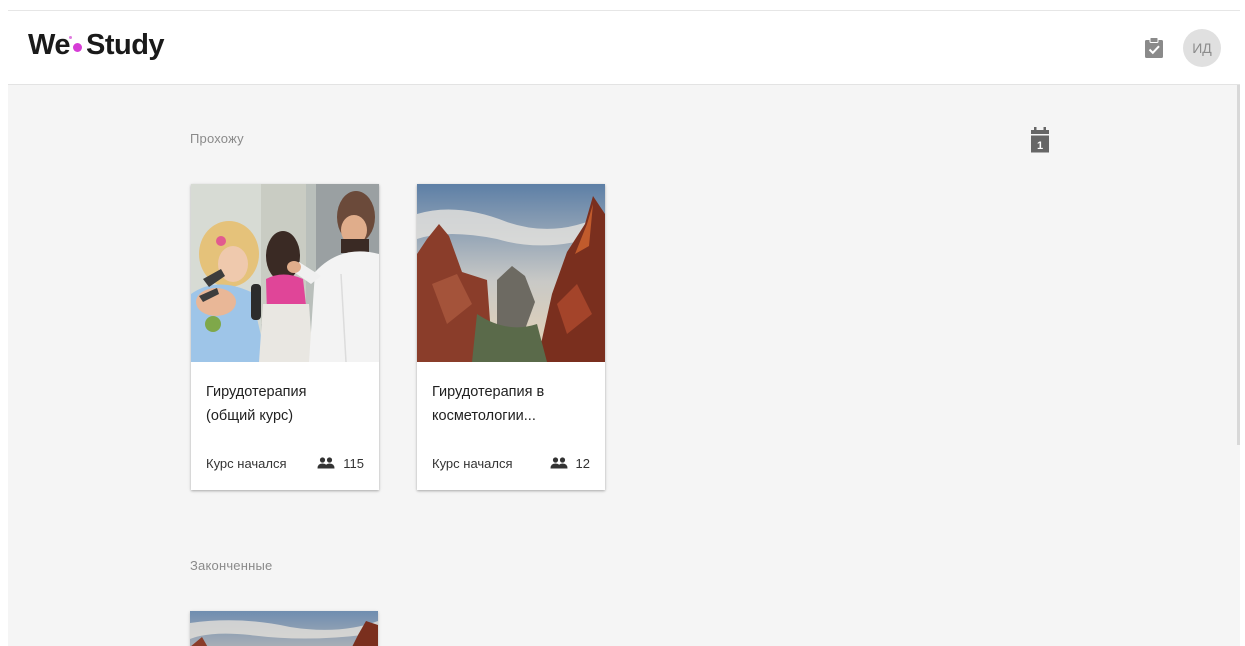  What do you see at coordinates (1154, 48) in the screenshot?
I see `clipboard-check-icon` at bounding box center [1154, 48].